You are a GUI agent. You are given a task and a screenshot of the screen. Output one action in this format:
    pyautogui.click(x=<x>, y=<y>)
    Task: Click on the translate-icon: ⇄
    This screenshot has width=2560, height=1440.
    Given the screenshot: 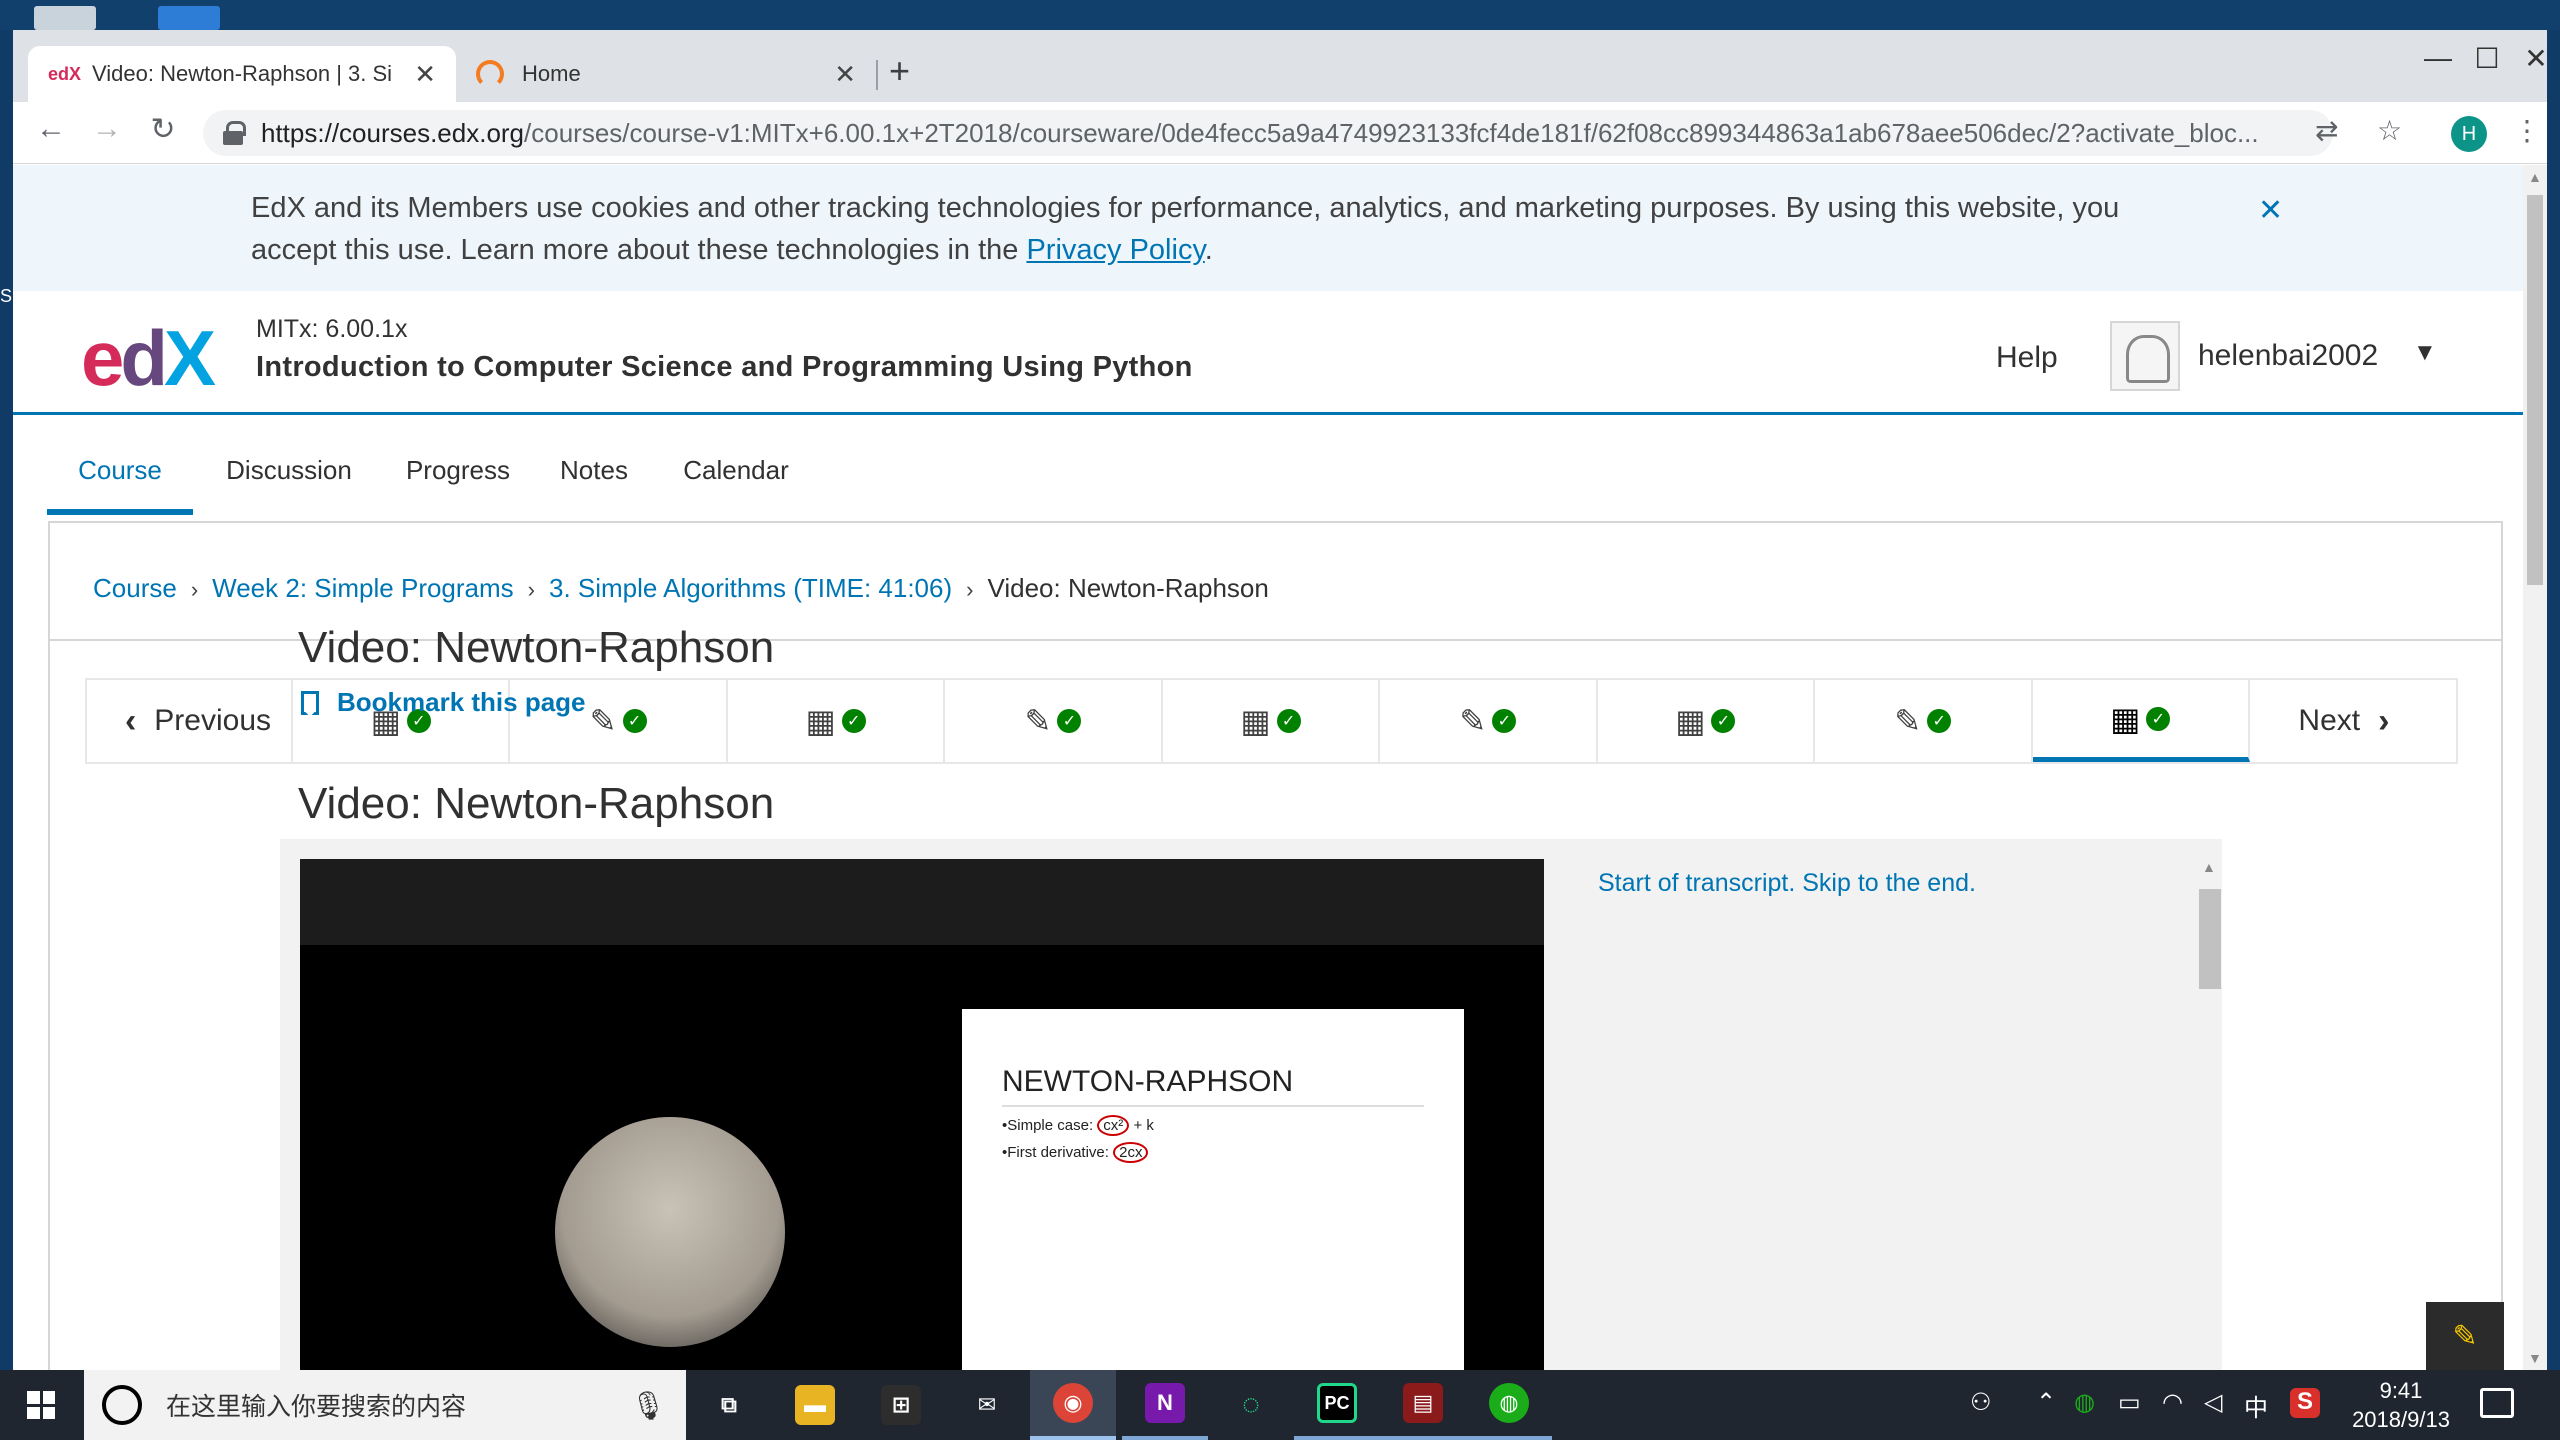 What is the action you would take?
    pyautogui.click(x=2326, y=130)
    